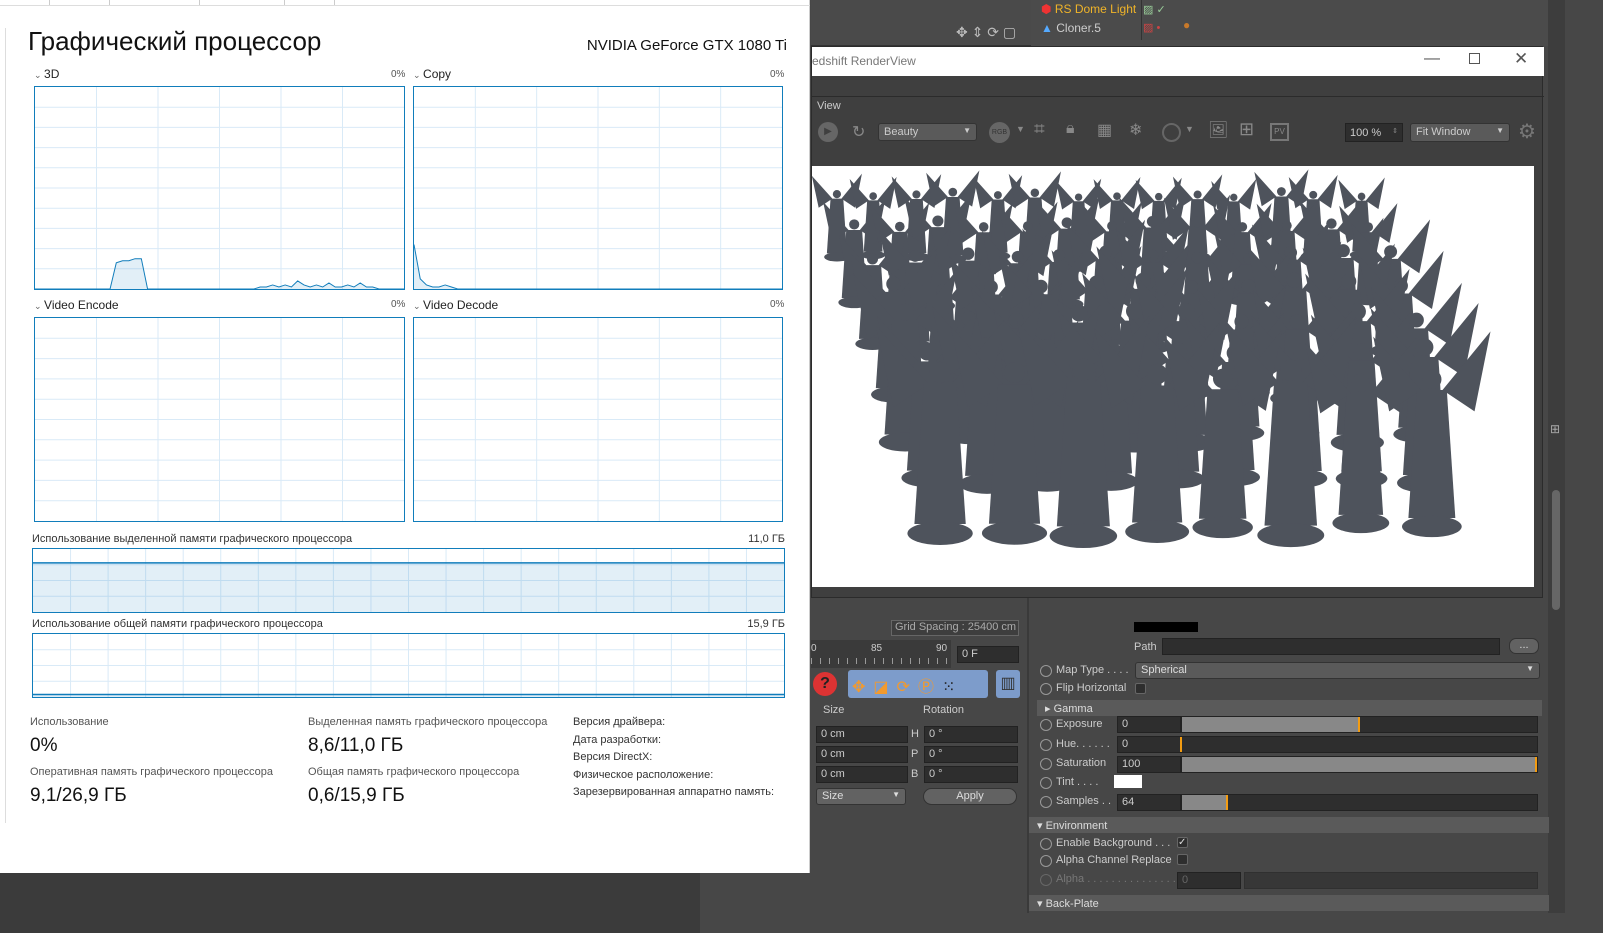 The image size is (1603, 933). Describe the element at coordinates (999, 132) in the screenshot. I see `rgb-button: RGB` at that location.